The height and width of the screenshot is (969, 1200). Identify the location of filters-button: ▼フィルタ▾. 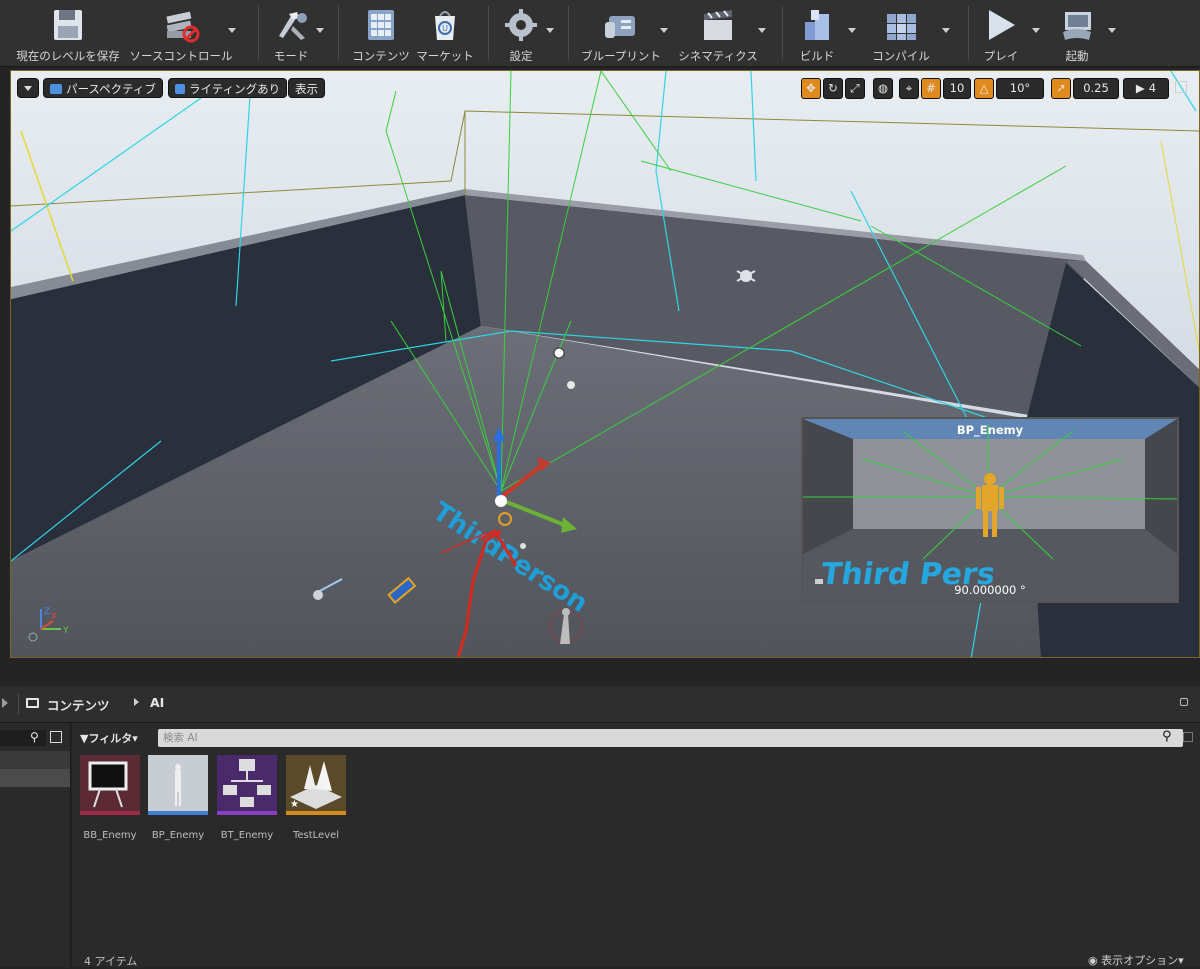
(109, 738).